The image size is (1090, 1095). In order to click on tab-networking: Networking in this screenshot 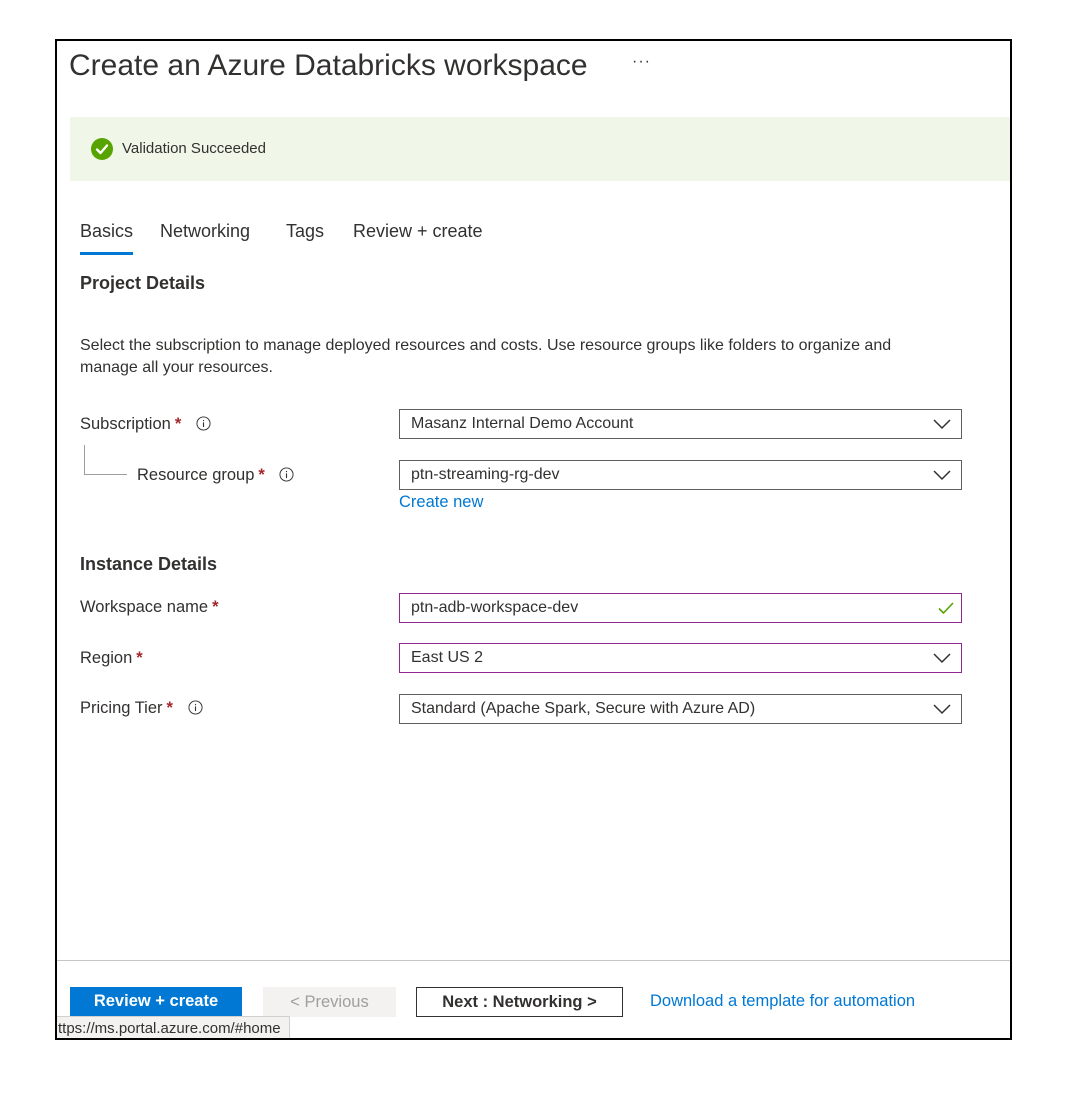, I will do `click(205, 231)`.